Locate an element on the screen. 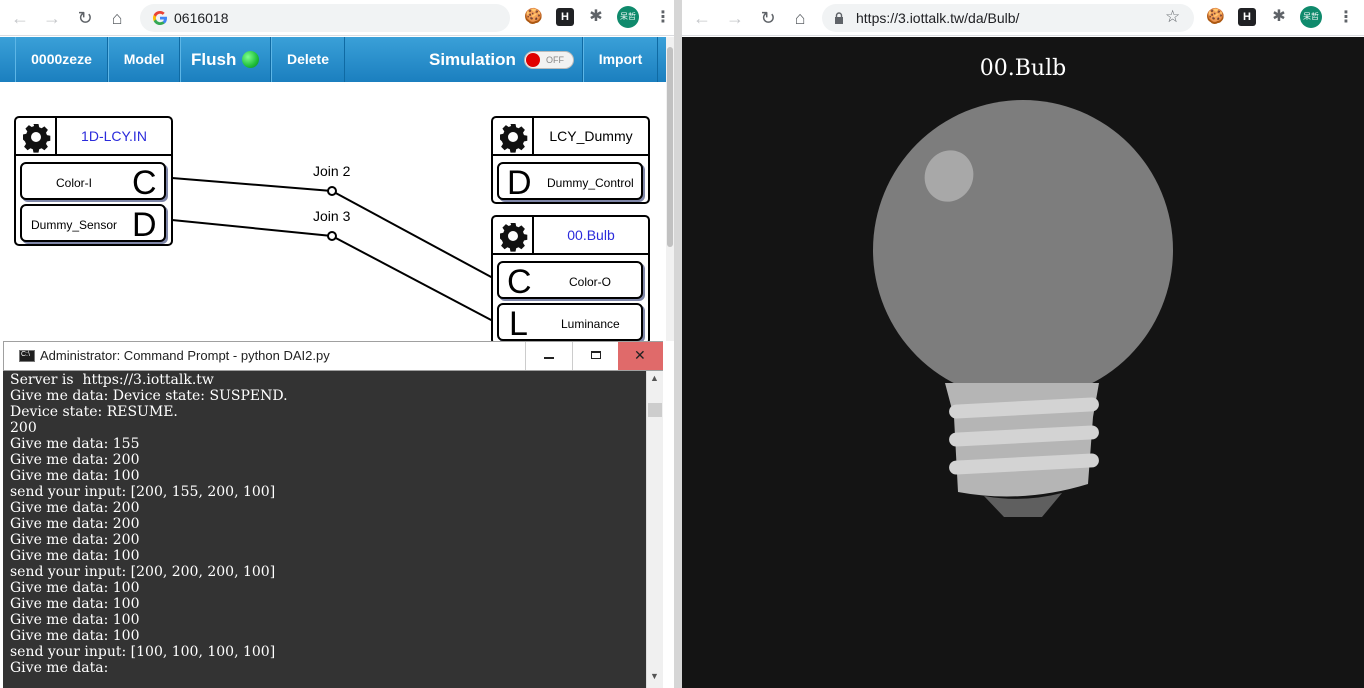 This screenshot has width=1364, height=688. join-2-label: Join 2 is located at coordinates (331, 171).